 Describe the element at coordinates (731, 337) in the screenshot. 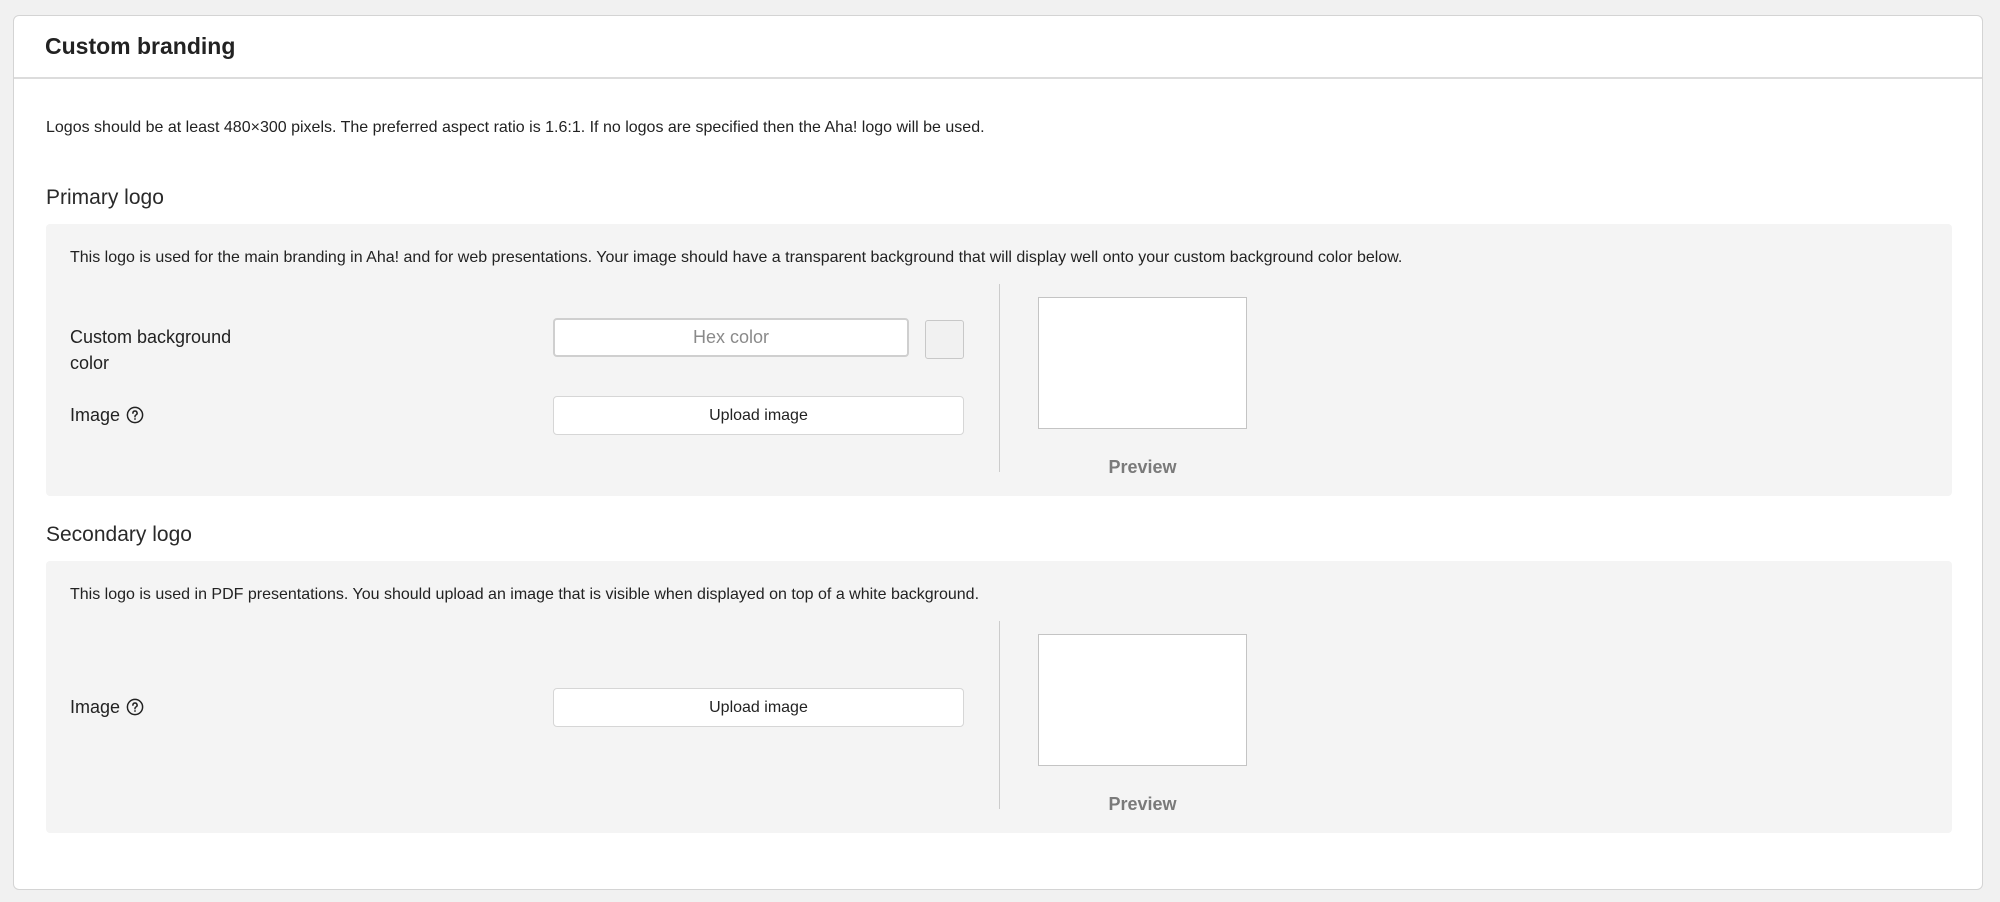

I see `hex-color-input` at that location.